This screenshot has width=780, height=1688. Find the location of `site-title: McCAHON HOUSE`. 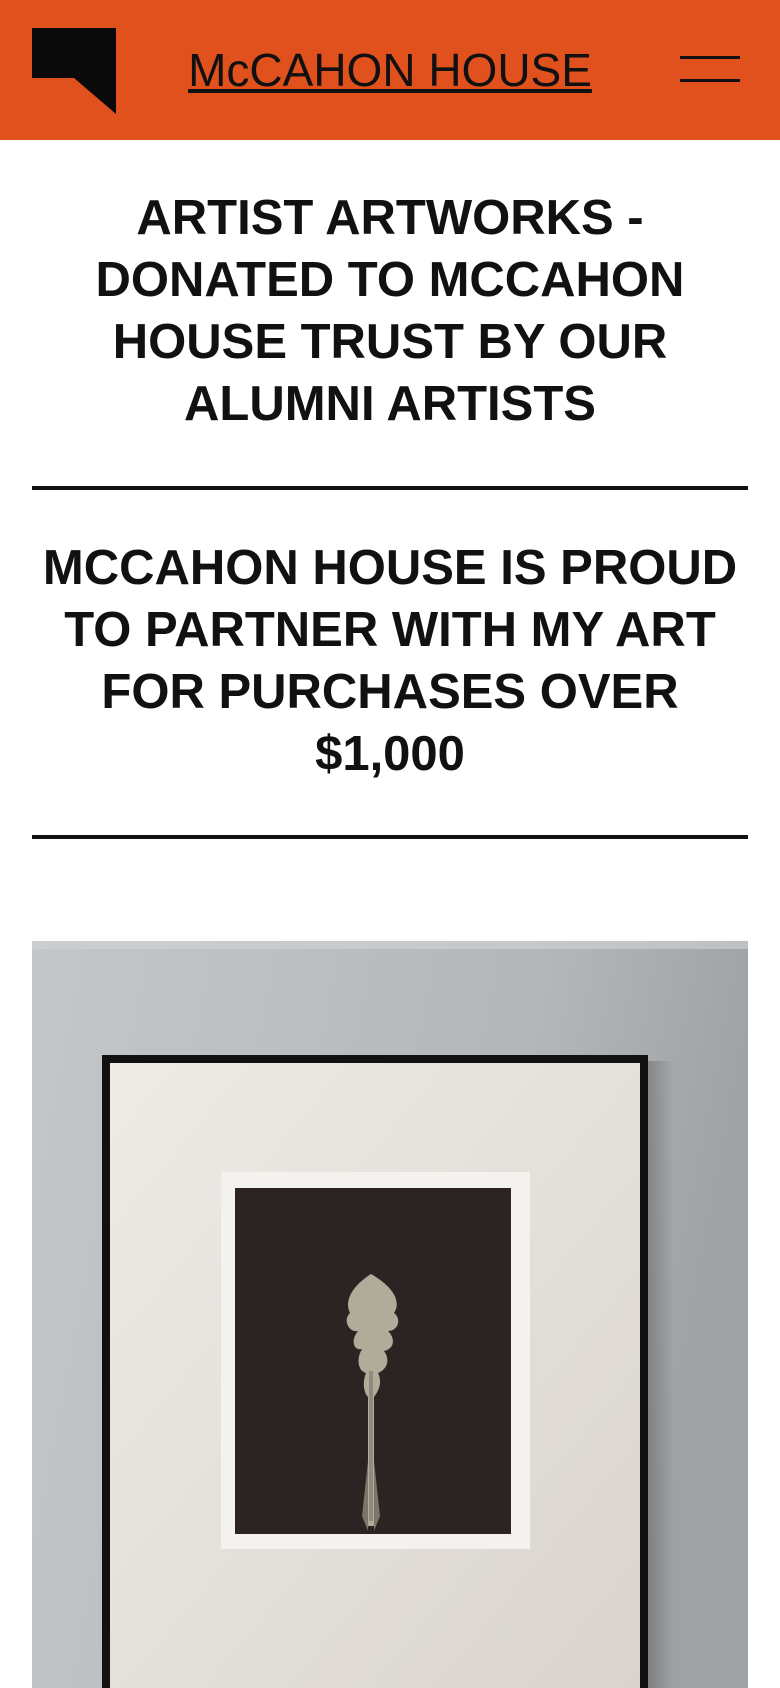

site-title: McCAHON HOUSE is located at coordinates (390, 70).